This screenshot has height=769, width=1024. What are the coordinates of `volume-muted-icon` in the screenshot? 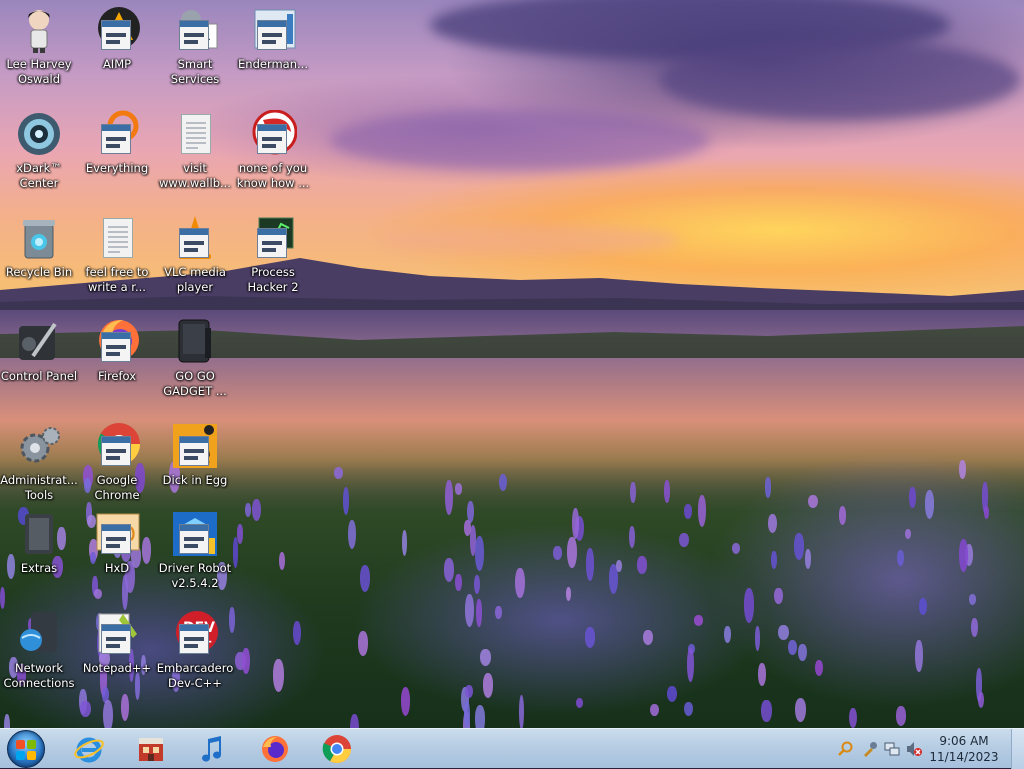 It's located at (914, 749).